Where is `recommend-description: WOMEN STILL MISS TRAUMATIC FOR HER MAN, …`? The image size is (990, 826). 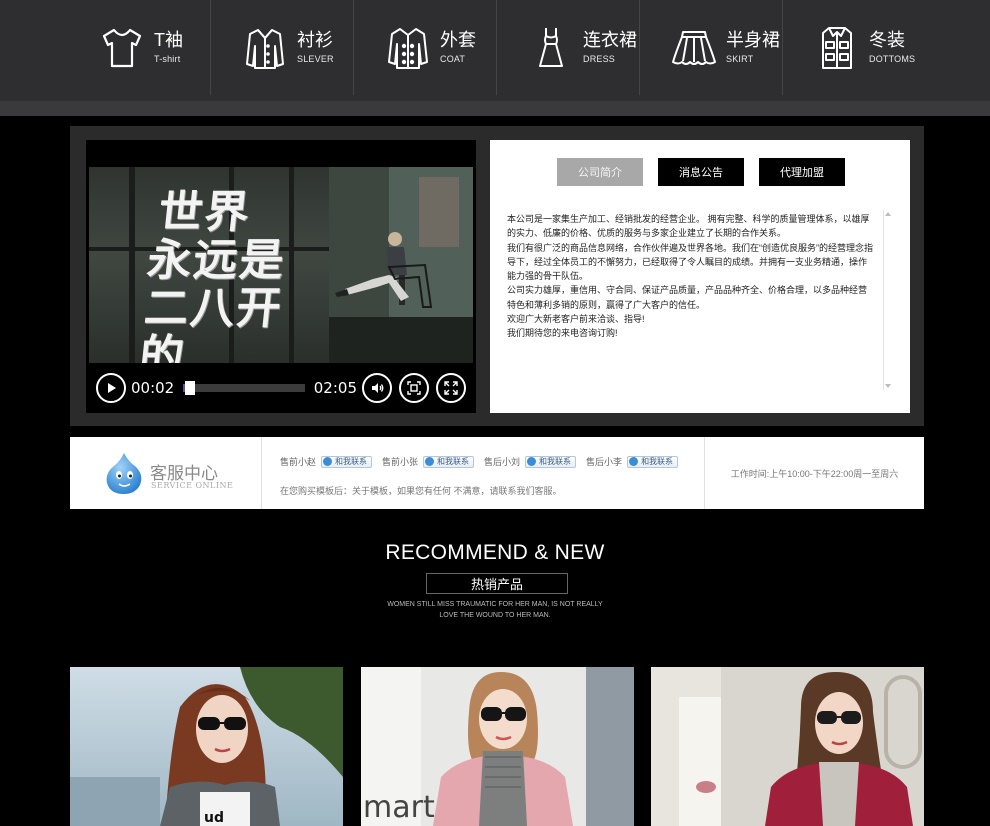 recommend-description: WOMEN STILL MISS TRAUMATIC FOR HER MAN, … is located at coordinates (495, 610).